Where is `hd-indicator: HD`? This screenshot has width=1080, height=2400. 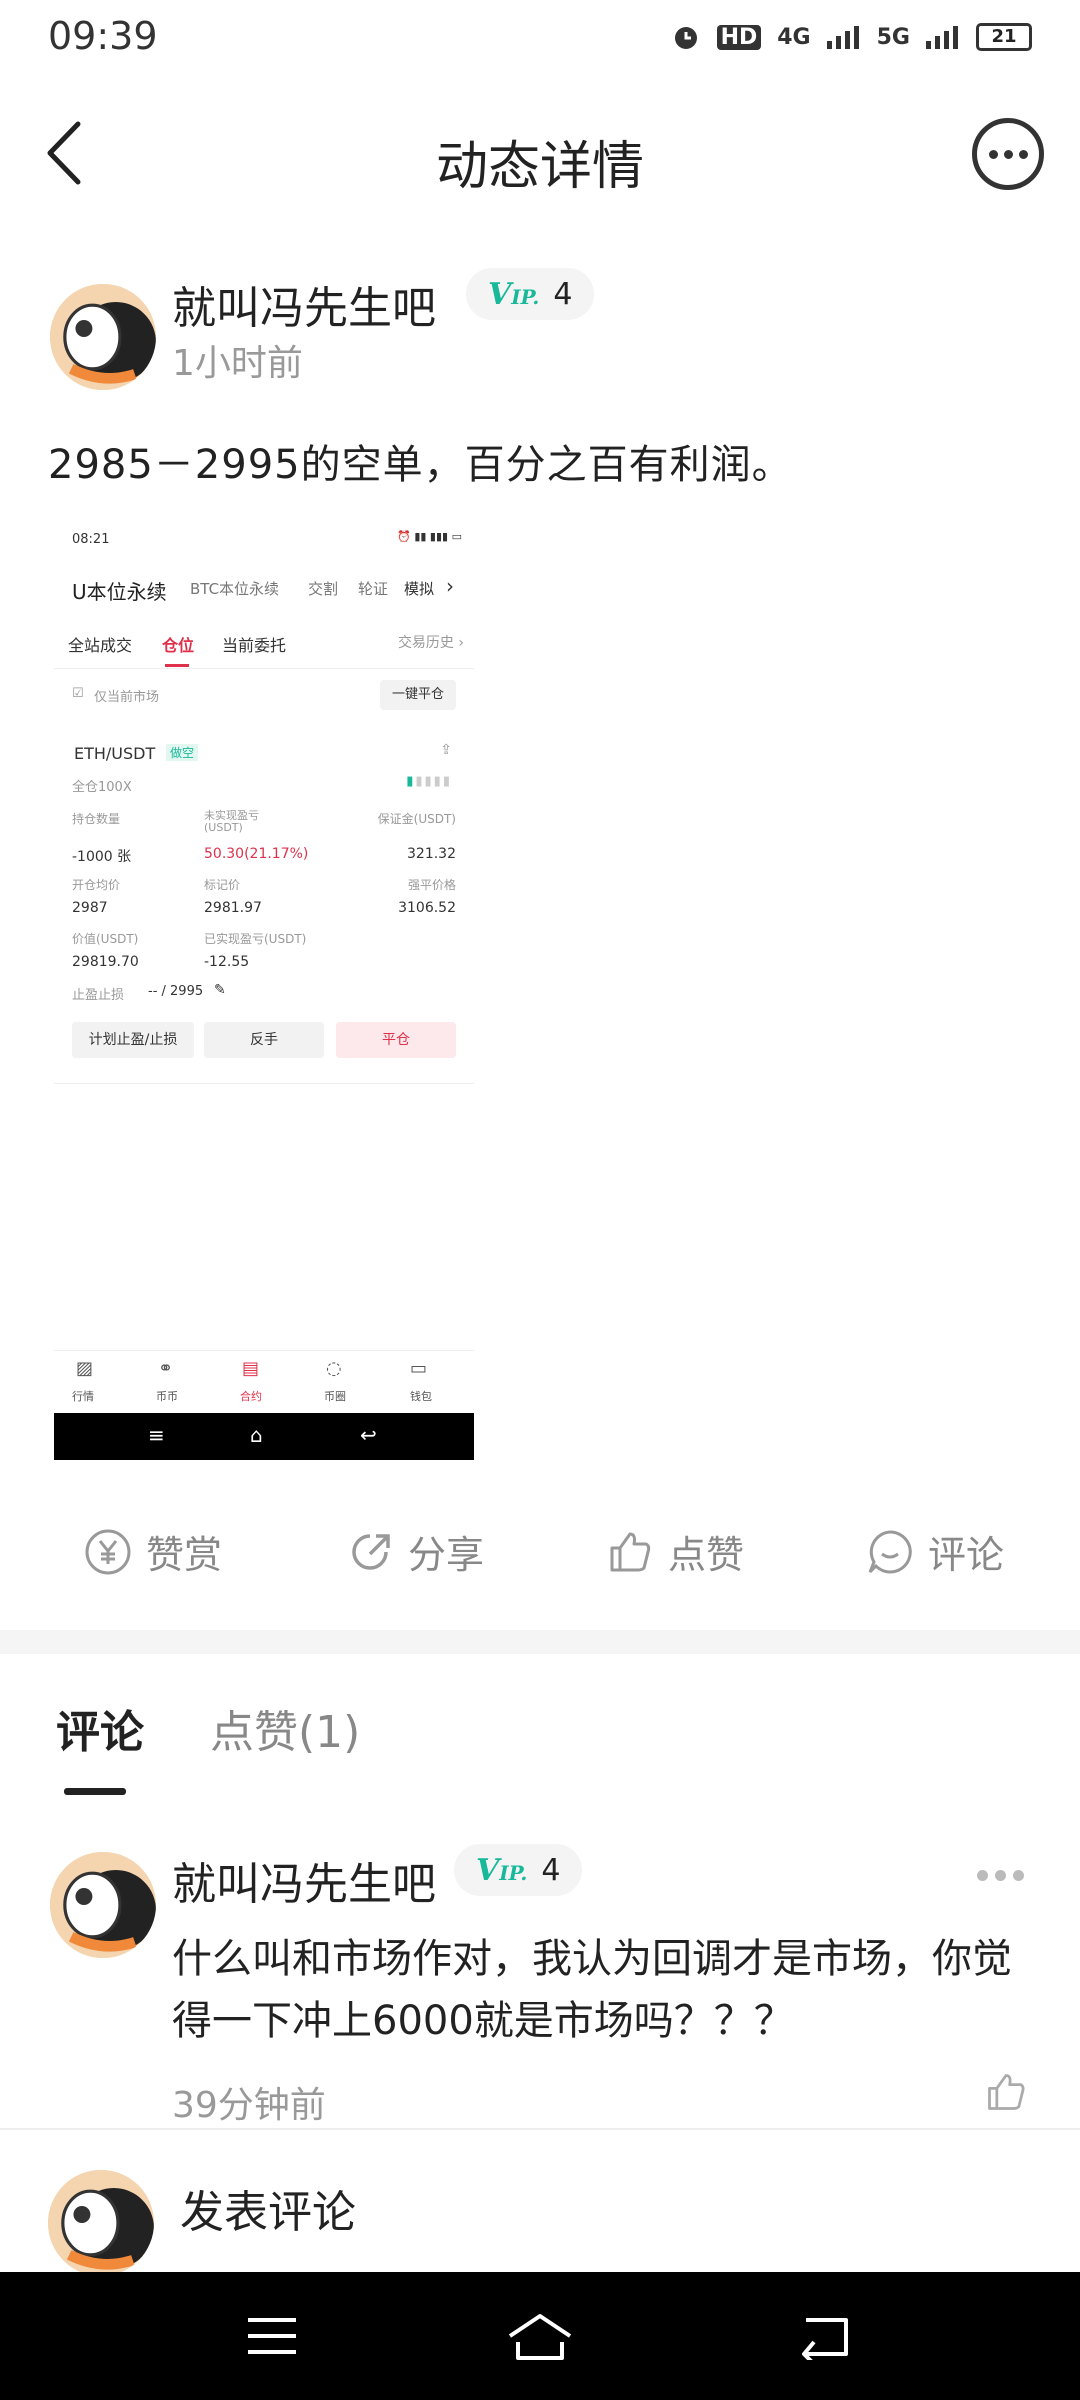 hd-indicator: HD is located at coordinates (739, 37).